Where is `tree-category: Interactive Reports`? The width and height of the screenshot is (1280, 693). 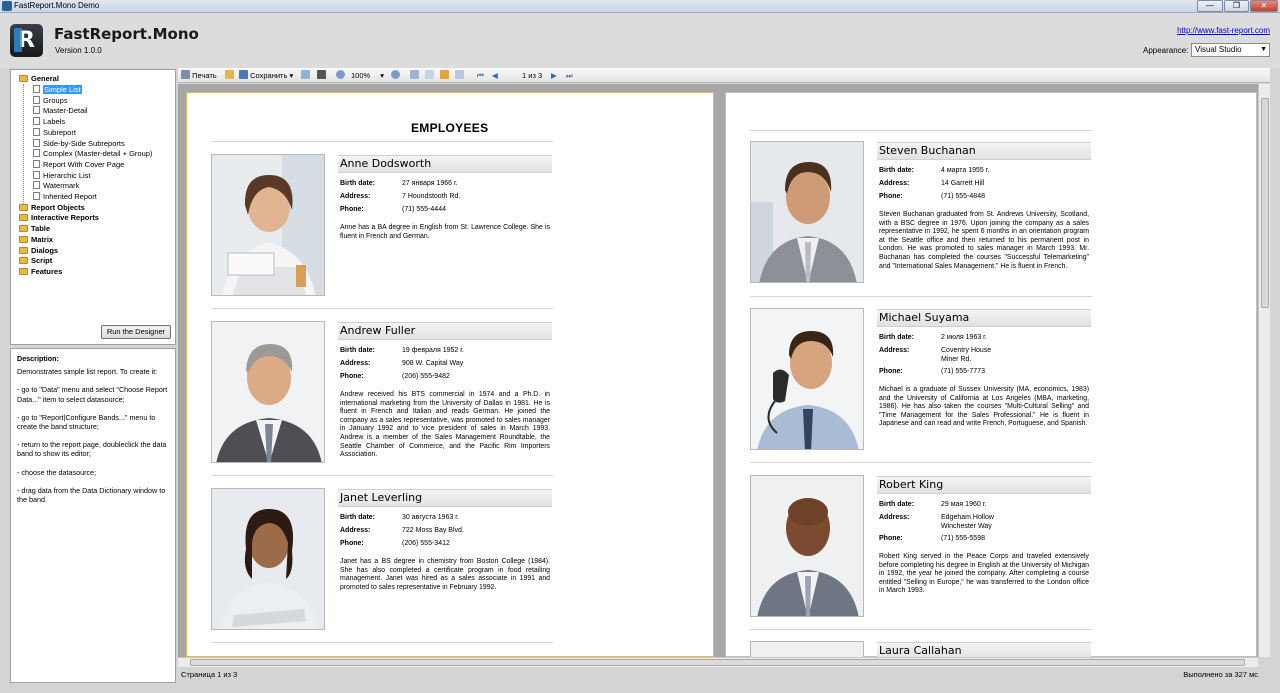
tree-category: Interactive Reports is located at coordinates (59, 218).